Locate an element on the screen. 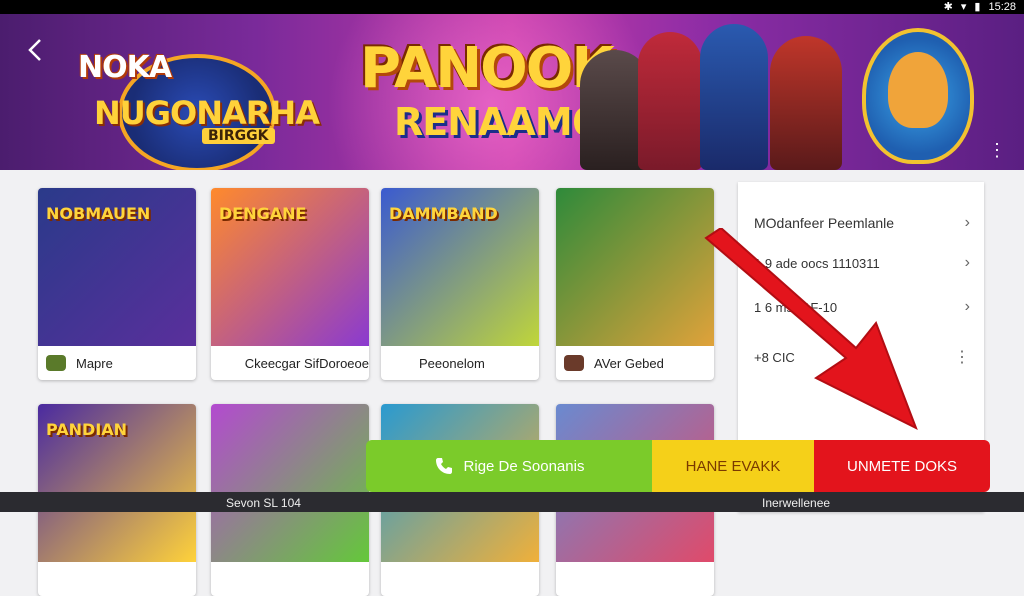  game-card-label: Ckeecgar SifDoroeoe is located at coordinates (306, 363).